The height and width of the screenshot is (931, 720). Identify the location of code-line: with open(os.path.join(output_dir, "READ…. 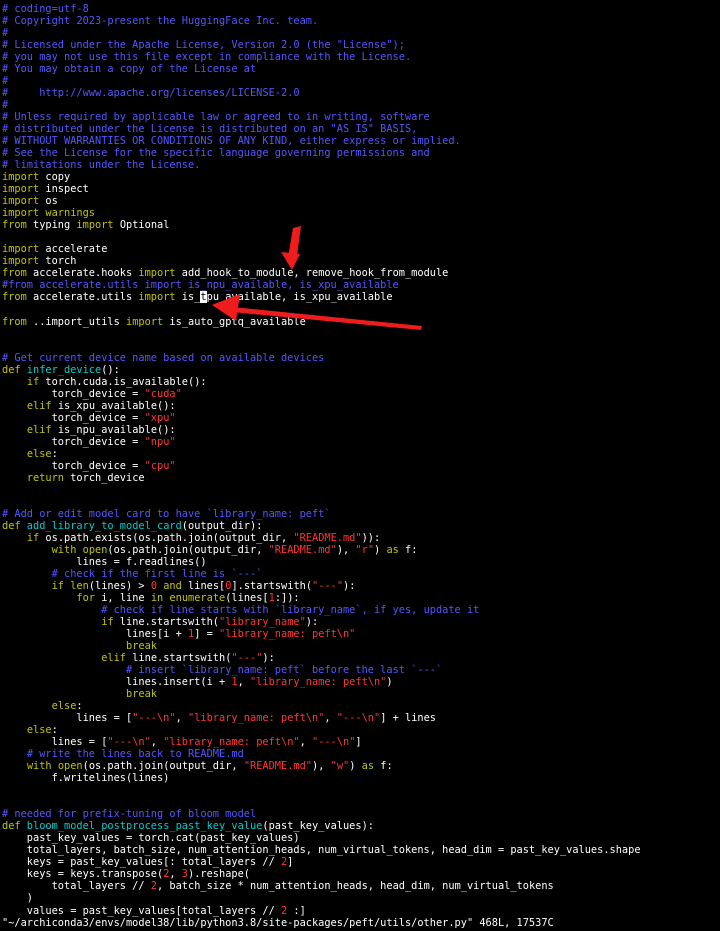
(210, 549).